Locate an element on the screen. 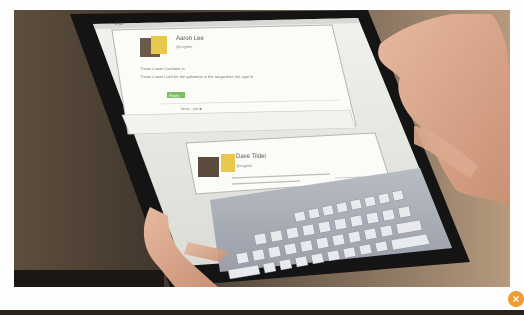 This screenshot has width=524, height=315. close-button: × is located at coordinates (516, 299).